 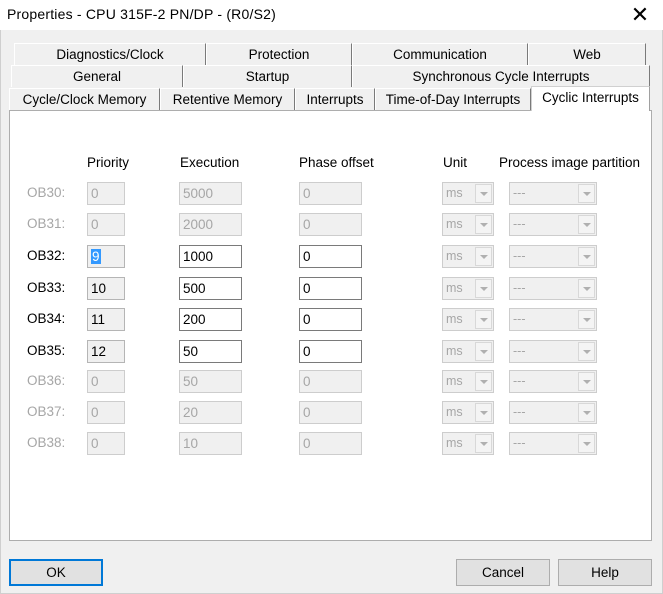 I want to click on priority-field: 12, so click(x=106, y=351).